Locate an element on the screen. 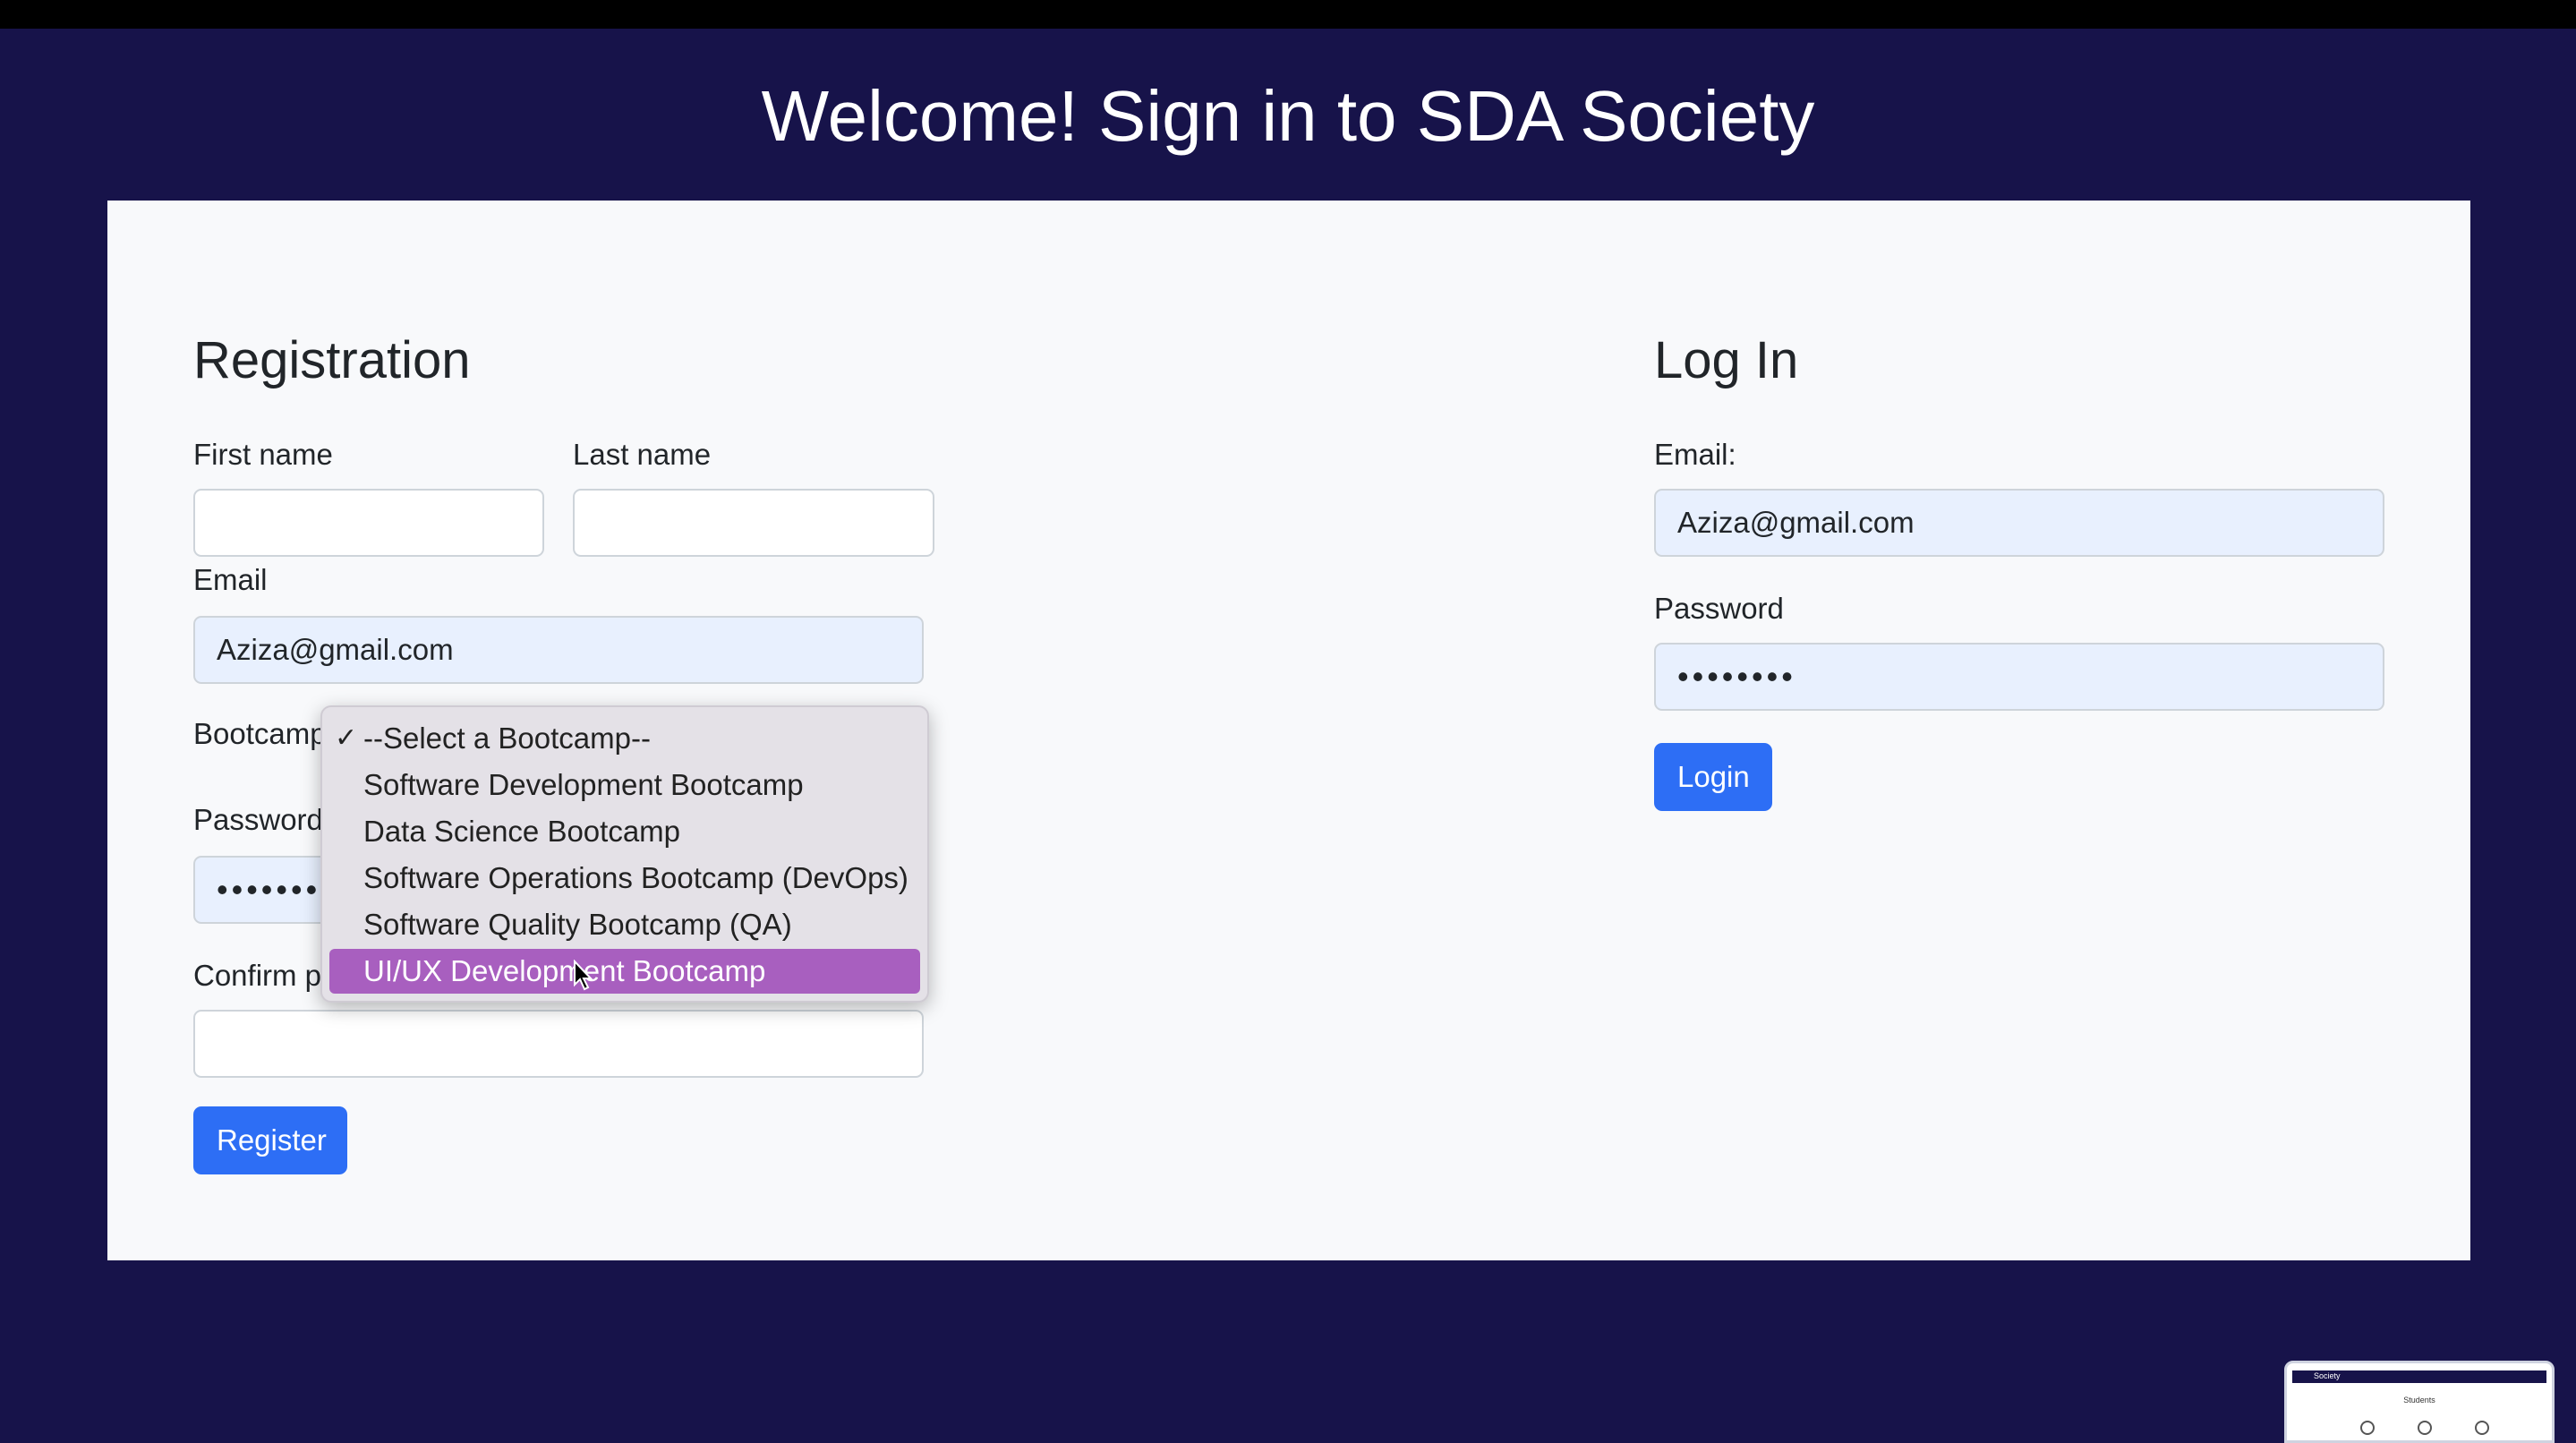 Image resolution: width=2576 pixels, height=1443 pixels. thumbnail-title: Students is located at coordinates (2419, 1400).